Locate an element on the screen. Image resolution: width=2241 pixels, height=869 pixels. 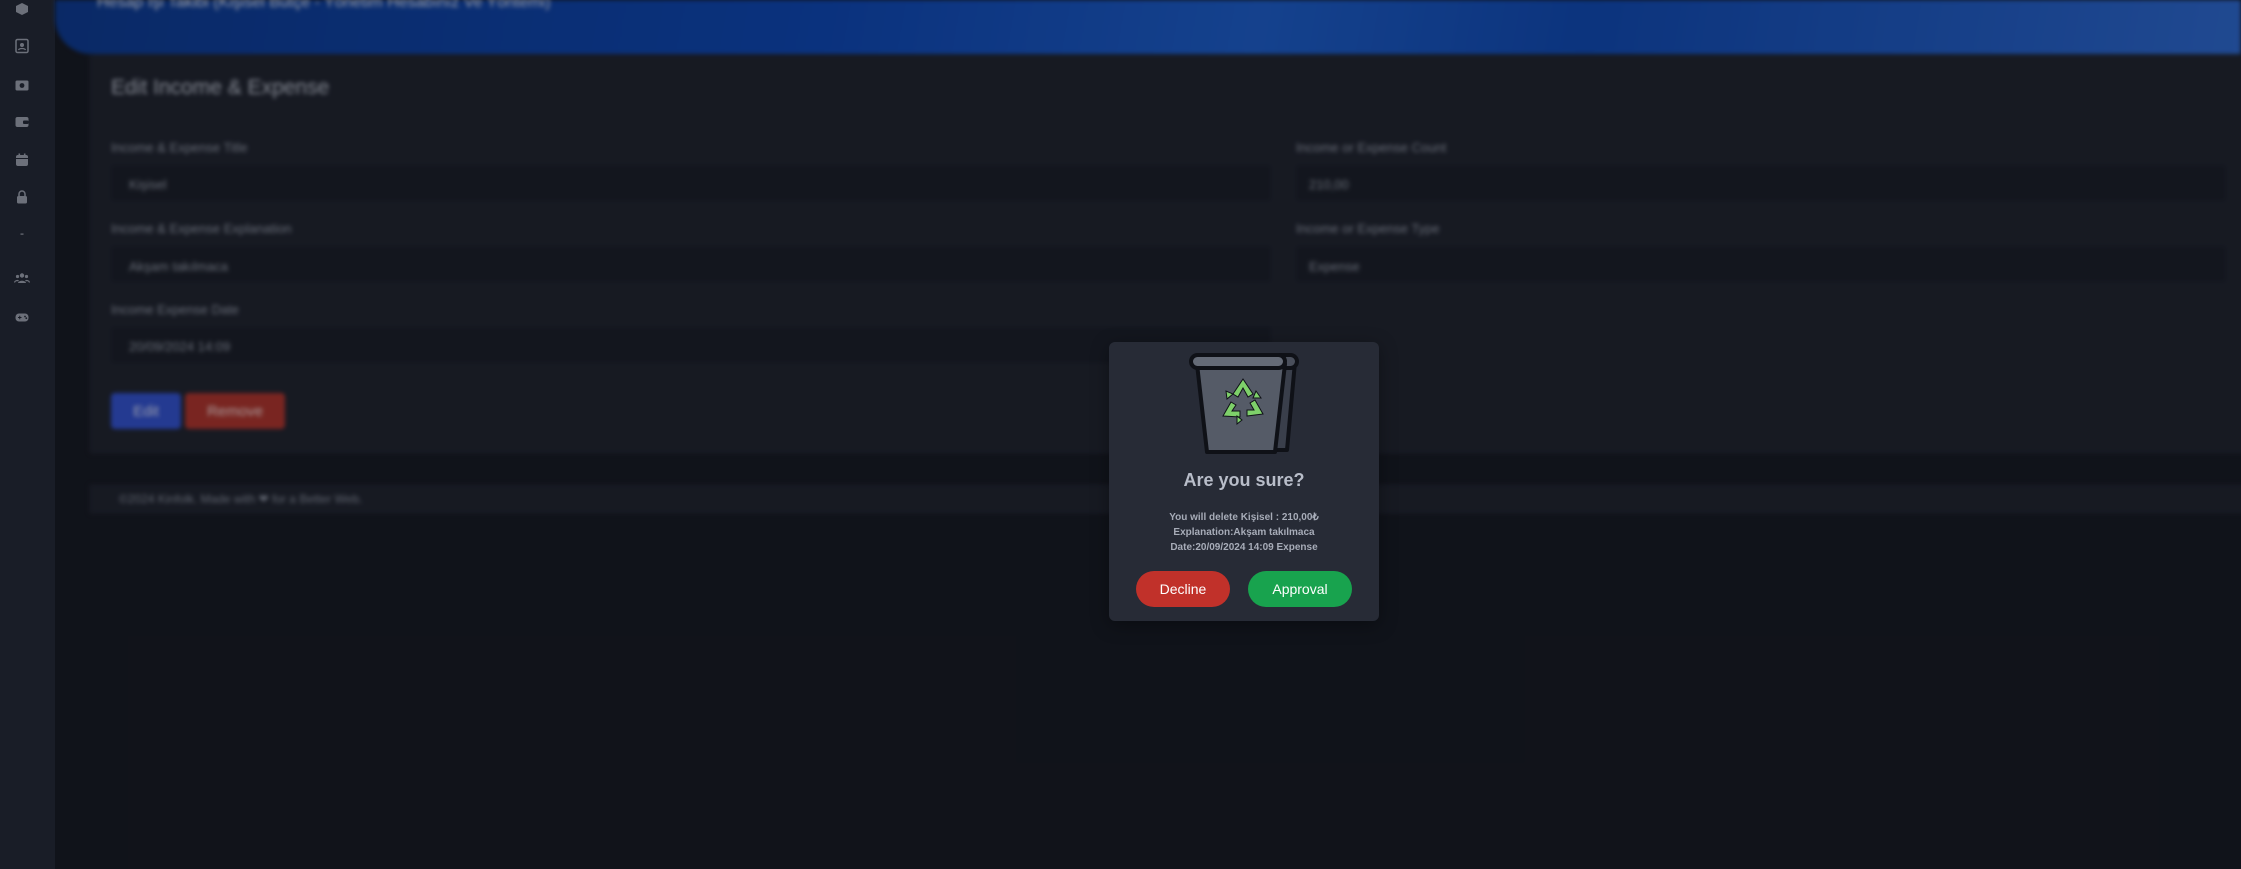
approval-button: Approval is located at coordinates (1300, 589).